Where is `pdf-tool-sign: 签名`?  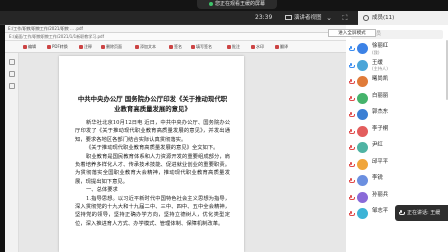 pdf-tool-sign: 签名 is located at coordinates (175, 47).